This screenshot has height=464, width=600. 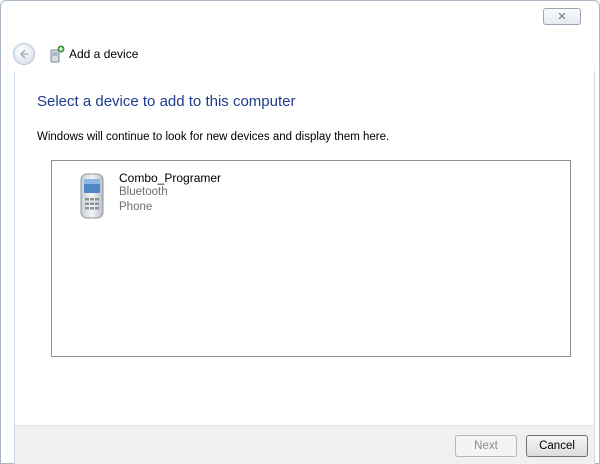 What do you see at coordinates (57, 54) in the screenshot?
I see `add-device-icon` at bounding box center [57, 54].